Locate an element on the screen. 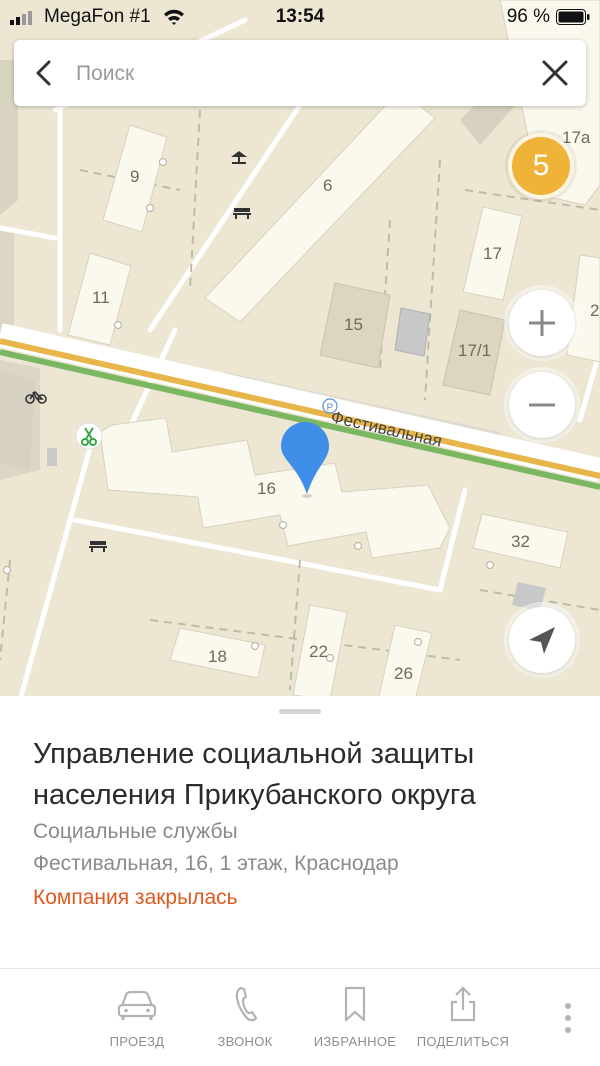  minus-icon is located at coordinates (542, 405).